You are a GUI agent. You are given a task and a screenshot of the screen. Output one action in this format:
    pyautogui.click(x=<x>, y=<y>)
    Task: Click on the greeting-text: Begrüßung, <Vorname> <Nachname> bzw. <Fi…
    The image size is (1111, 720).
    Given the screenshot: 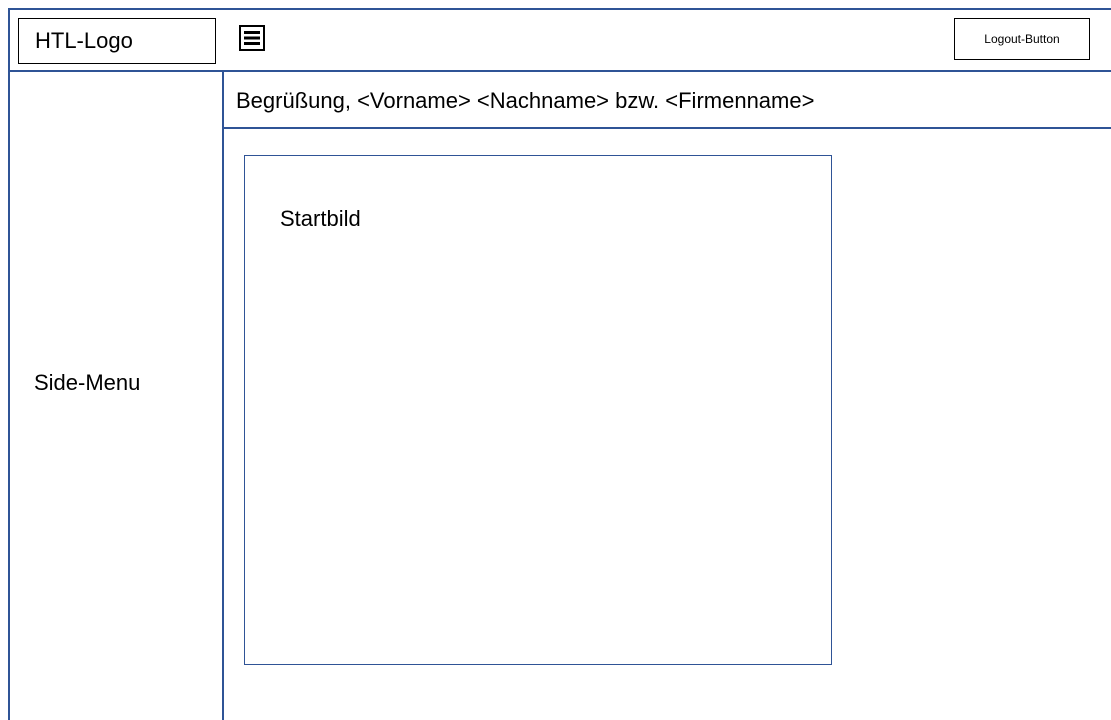 What is the action you would take?
    pyautogui.click(x=525, y=100)
    